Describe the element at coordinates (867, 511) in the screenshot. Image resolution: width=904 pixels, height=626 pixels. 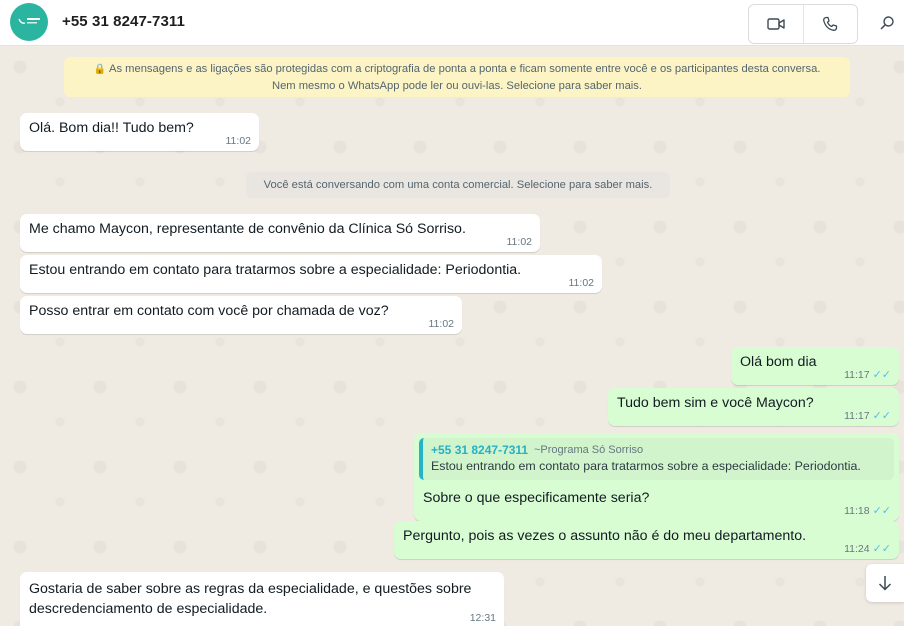
I see `message-time: 11:18 ✓✓` at that location.